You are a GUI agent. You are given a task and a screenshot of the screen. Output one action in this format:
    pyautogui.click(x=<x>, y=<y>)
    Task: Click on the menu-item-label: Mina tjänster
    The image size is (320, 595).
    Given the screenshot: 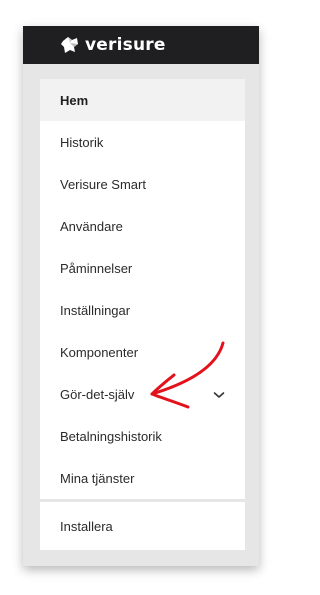 What is the action you would take?
    pyautogui.click(x=97, y=478)
    